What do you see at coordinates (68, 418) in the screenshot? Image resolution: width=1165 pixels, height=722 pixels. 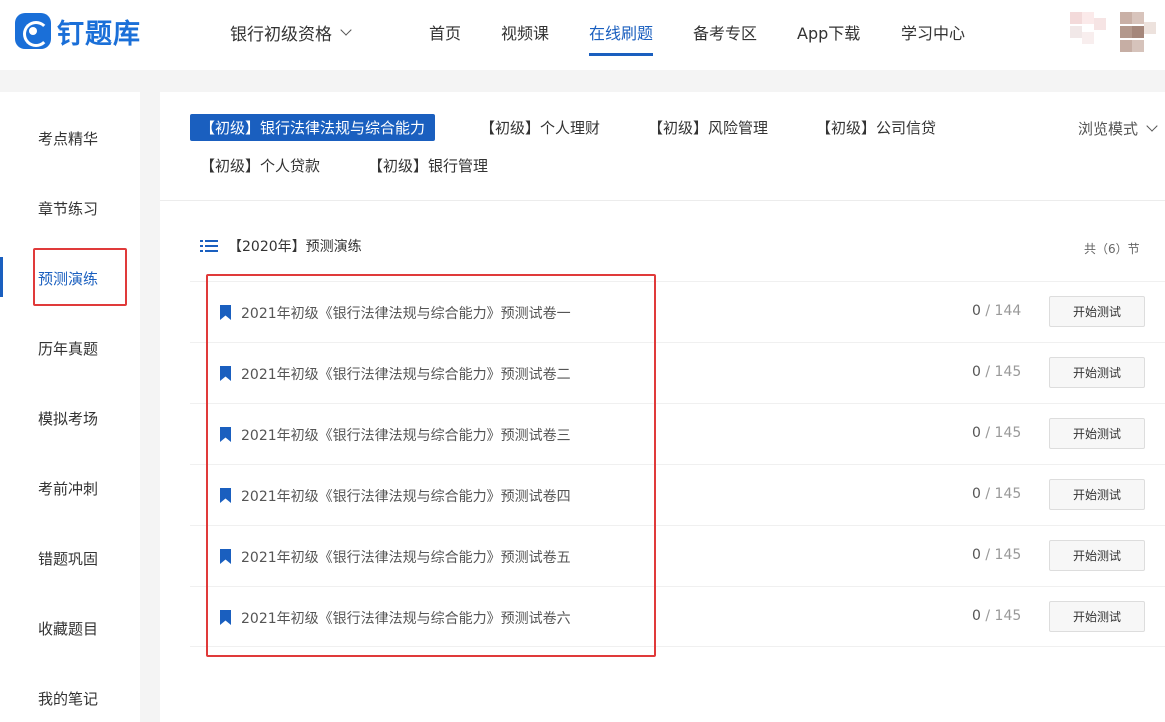 I see `sidebar-item-mock-exam: 模拟考场` at bounding box center [68, 418].